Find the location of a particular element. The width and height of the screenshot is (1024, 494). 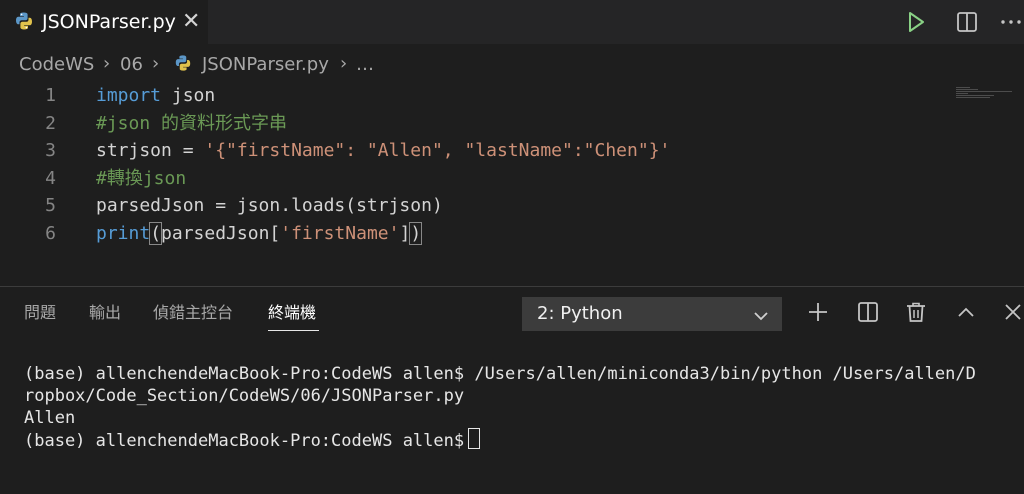

chevron-up-icon is located at coordinates (966, 314).